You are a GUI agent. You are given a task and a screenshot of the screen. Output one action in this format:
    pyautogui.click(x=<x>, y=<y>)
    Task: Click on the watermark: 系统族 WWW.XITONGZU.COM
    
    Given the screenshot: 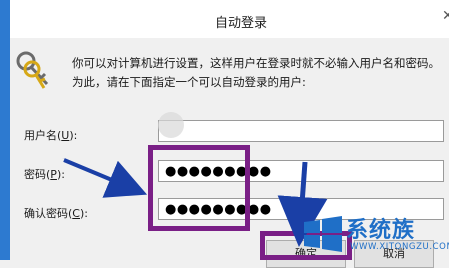 What is the action you would take?
    pyautogui.click(x=372, y=234)
    